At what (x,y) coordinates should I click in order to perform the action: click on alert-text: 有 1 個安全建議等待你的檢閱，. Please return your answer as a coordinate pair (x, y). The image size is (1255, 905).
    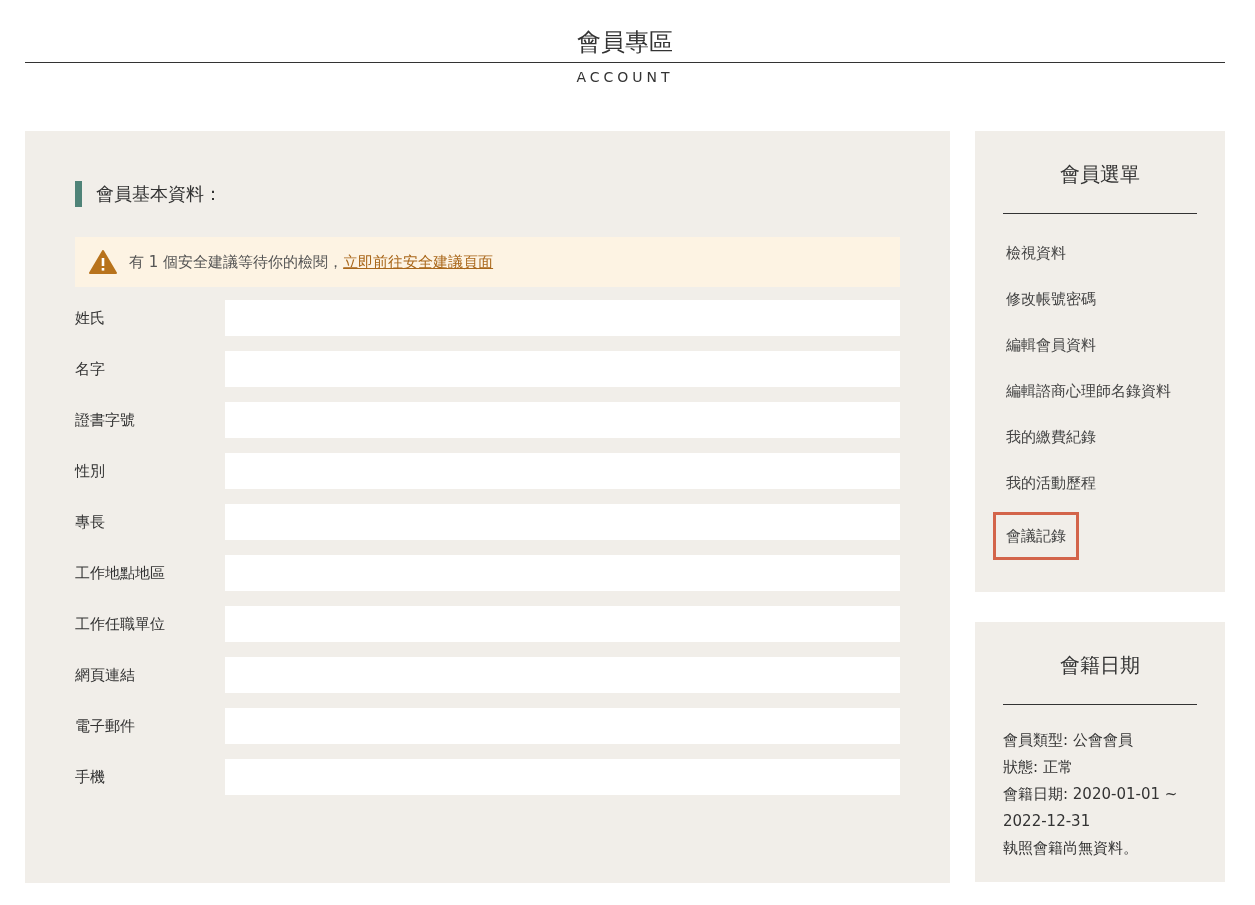
    Looking at the image, I should click on (236, 262).